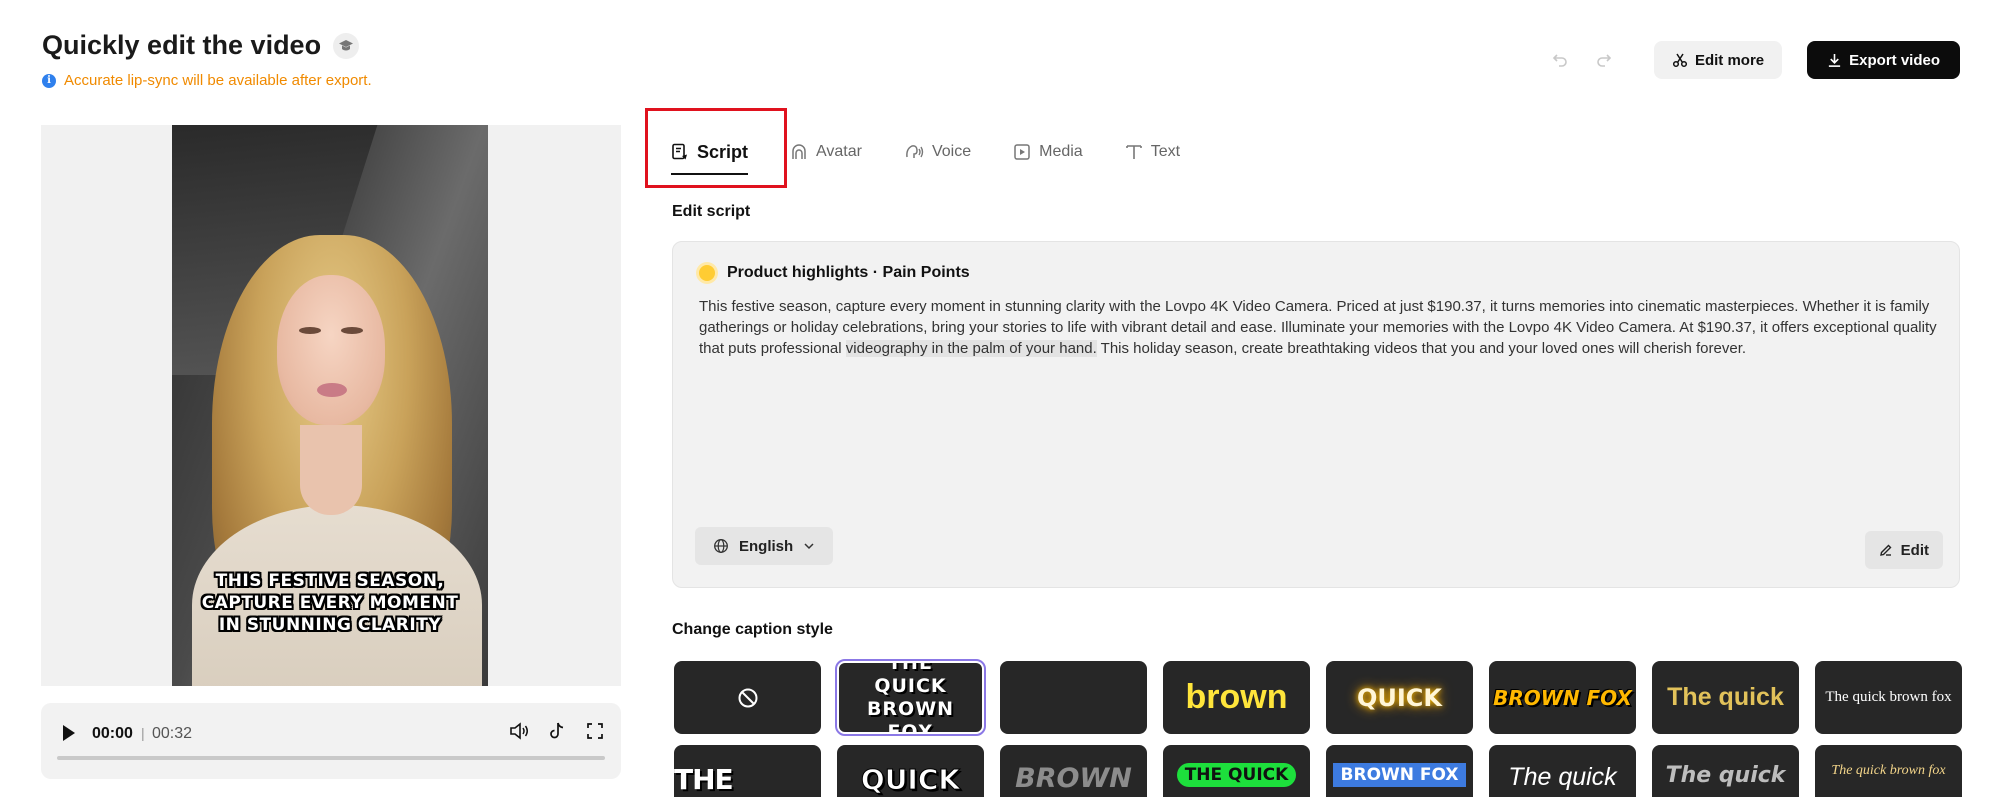  What do you see at coordinates (331, 741) in the screenshot?
I see `video-player-controls: 00:00 | 00:32` at bounding box center [331, 741].